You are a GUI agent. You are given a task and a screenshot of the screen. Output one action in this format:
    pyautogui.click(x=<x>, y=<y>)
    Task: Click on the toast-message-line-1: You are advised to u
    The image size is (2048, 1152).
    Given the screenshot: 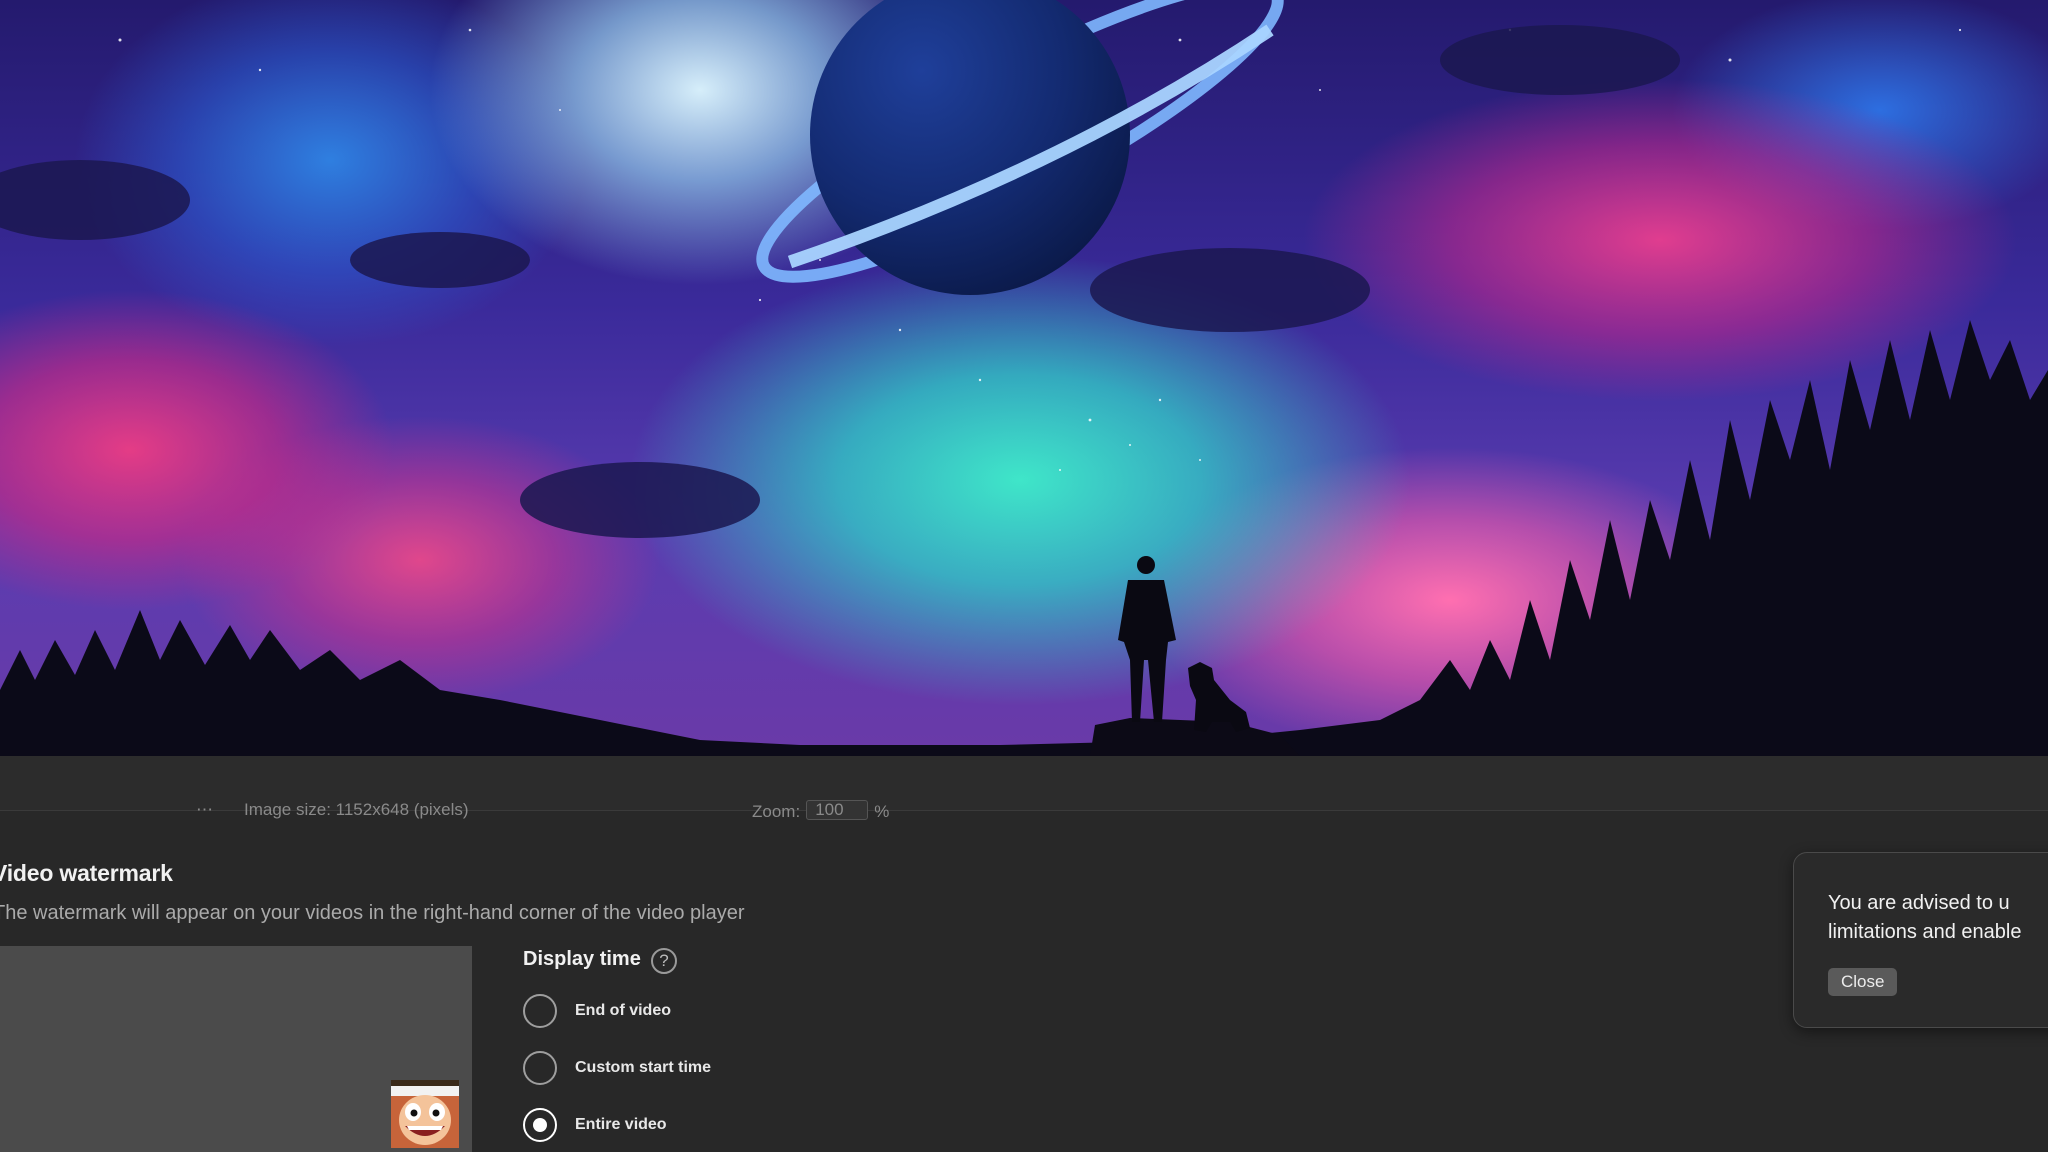 What is the action you would take?
    pyautogui.click(x=1919, y=903)
    